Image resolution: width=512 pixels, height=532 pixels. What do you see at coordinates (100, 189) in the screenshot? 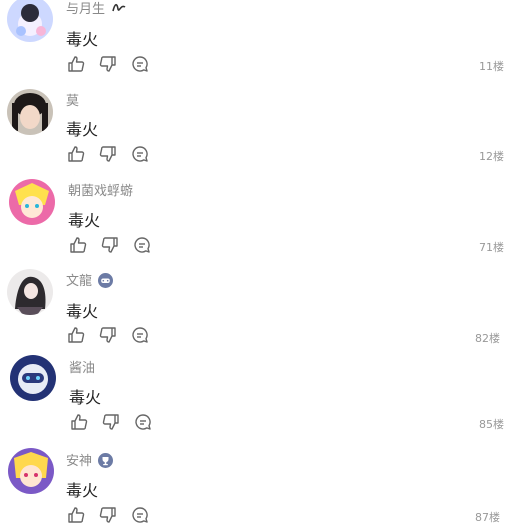
I see `username: 朝菌戏蜉蝣` at bounding box center [100, 189].